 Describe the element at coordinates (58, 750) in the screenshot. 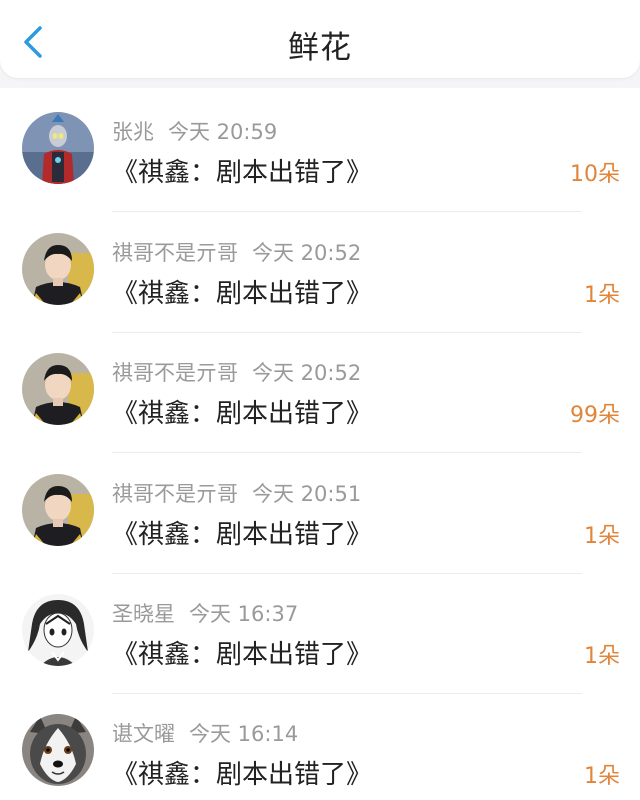

I see `husky-dog-avatar` at that location.